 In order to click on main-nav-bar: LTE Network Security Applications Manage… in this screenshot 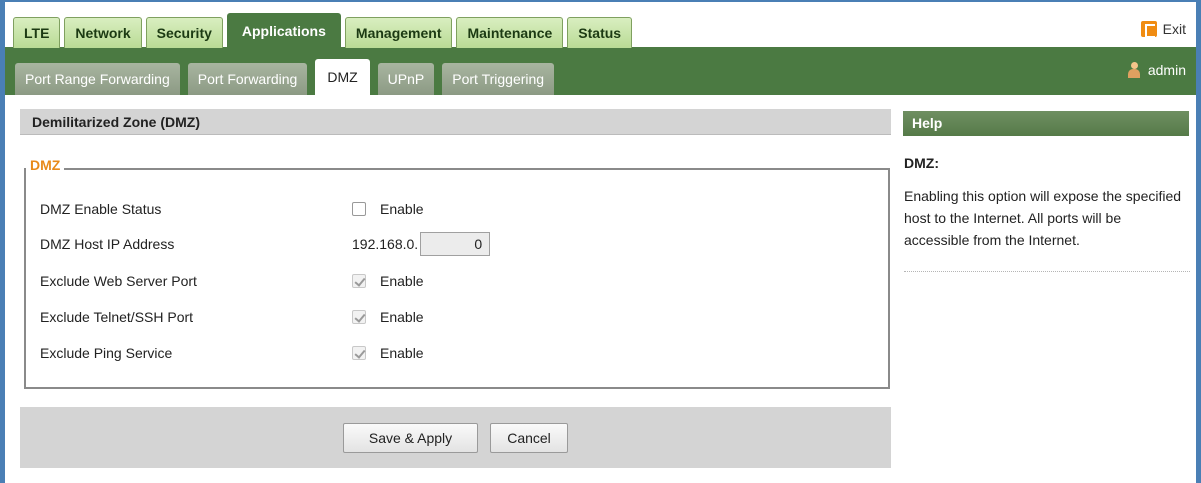, I will do `click(600, 26)`.